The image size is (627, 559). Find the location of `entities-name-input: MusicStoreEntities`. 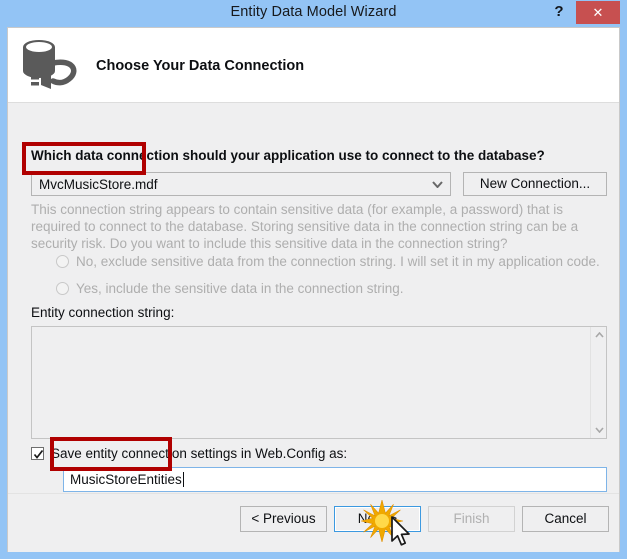

entities-name-input: MusicStoreEntities is located at coordinates (335, 479).